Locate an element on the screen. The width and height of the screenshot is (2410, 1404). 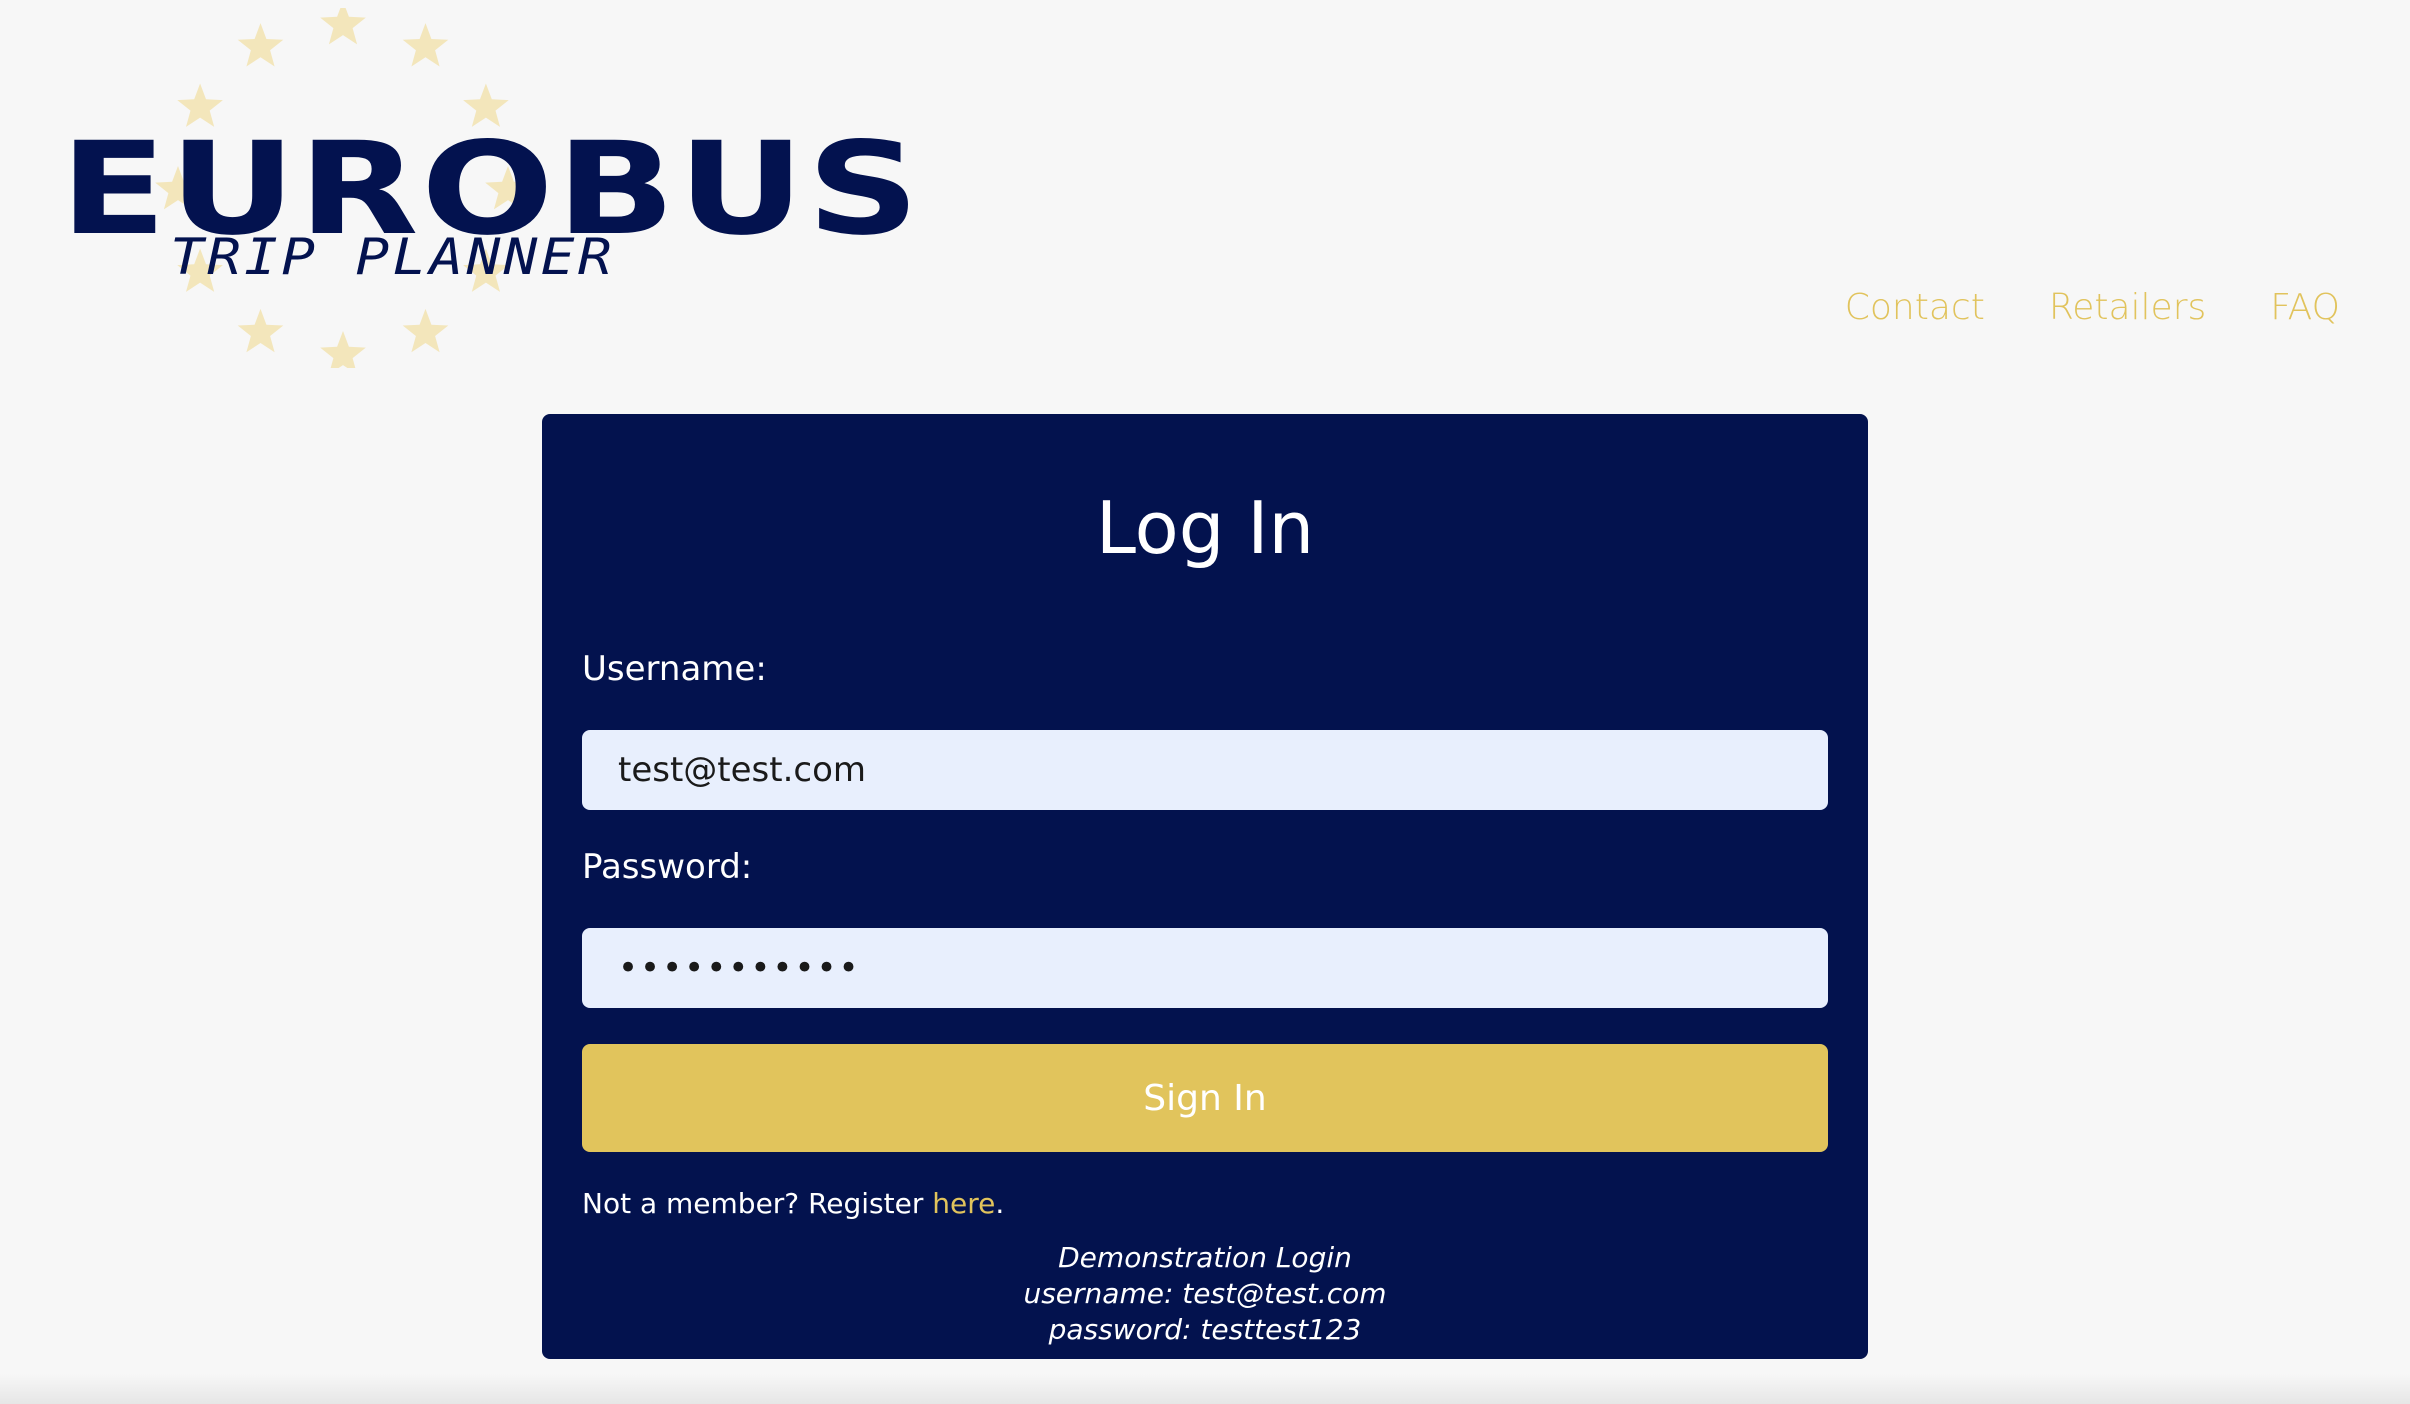
nav-link-retailers: Retailers is located at coordinates (2127, 308).